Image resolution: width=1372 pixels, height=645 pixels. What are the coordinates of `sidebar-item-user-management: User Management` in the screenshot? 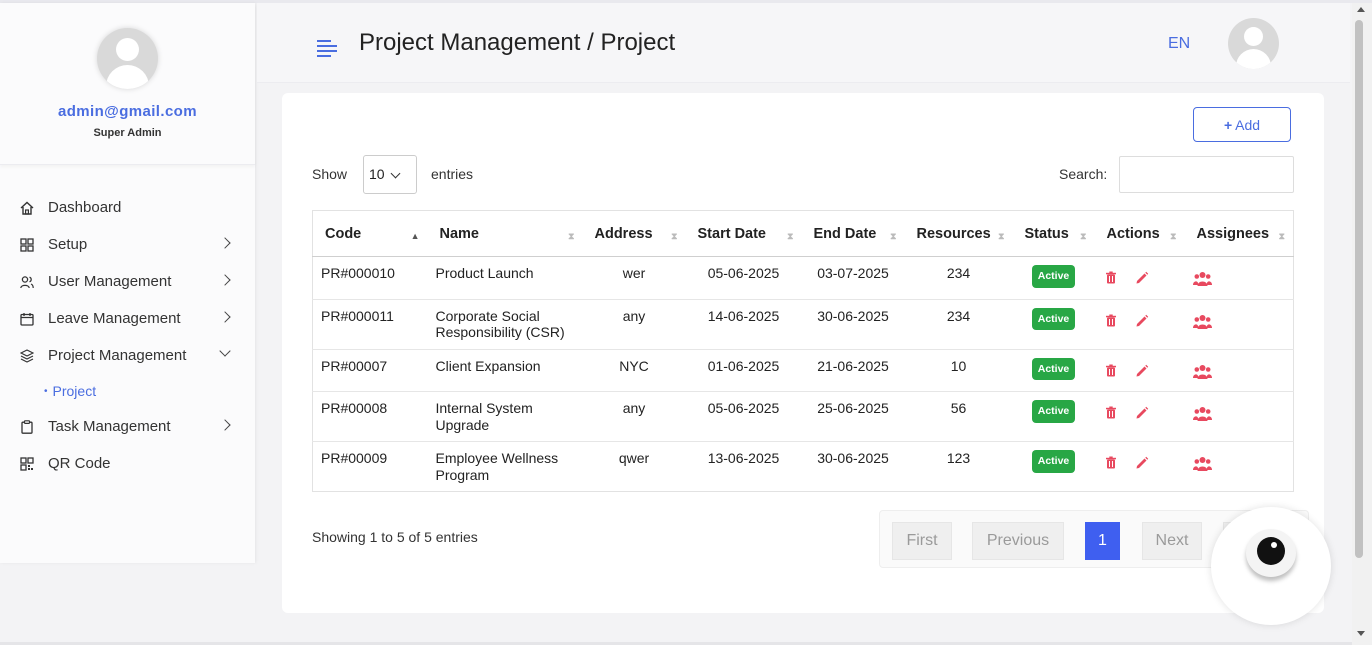 It's located at (127, 281).